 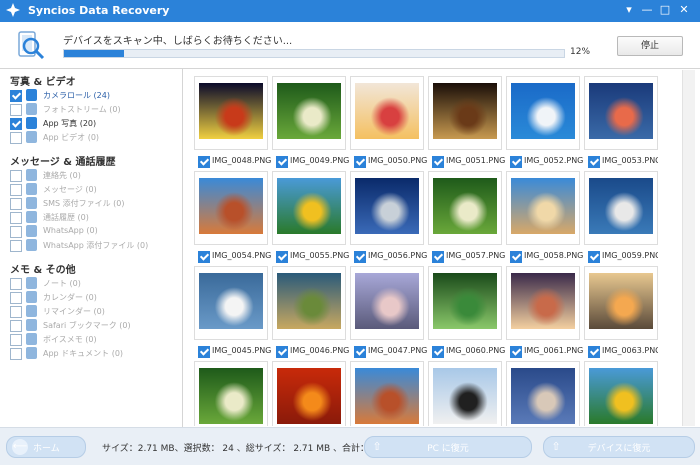 I want to click on stop-button: 停止, so click(x=650, y=46).